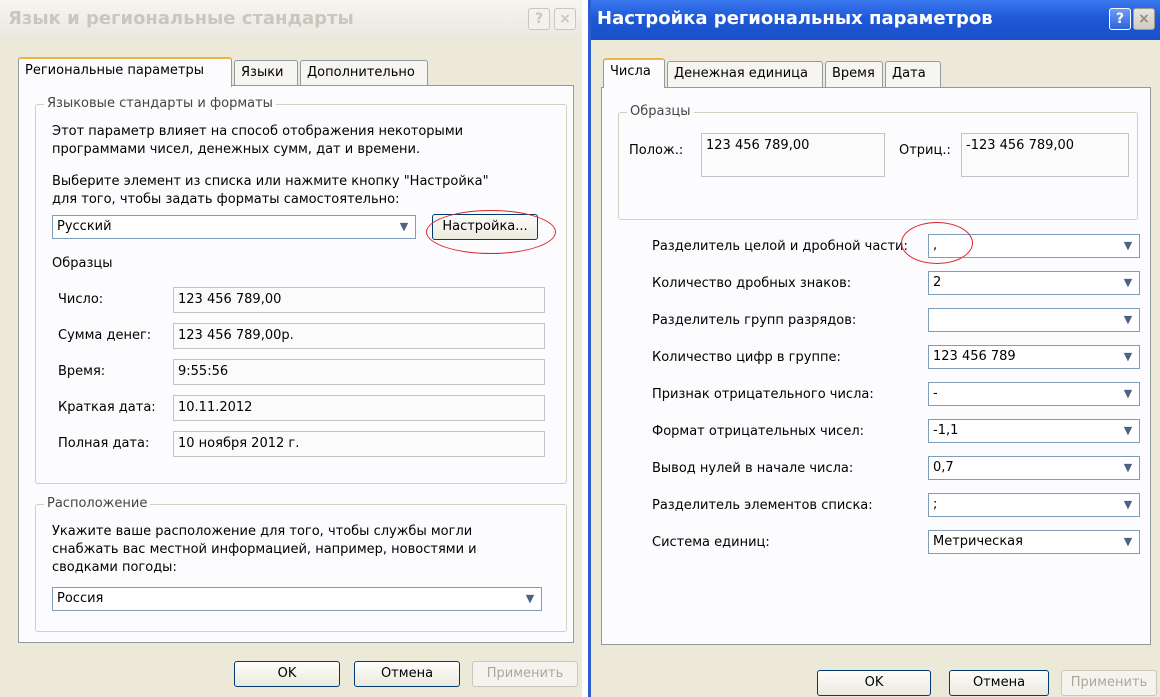 The width and height of the screenshot is (1160, 697). I want to click on title-bar: Язык и региональные стандарты ? ×, so click(291, 20).